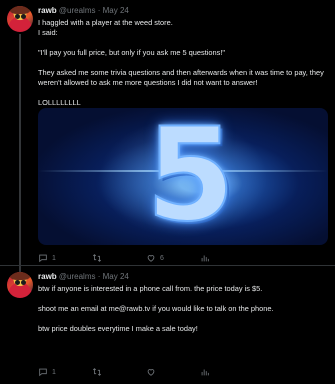  Describe the element at coordinates (183, 258) in the screenshot. I see `tweet-actions: 1 6` at that location.